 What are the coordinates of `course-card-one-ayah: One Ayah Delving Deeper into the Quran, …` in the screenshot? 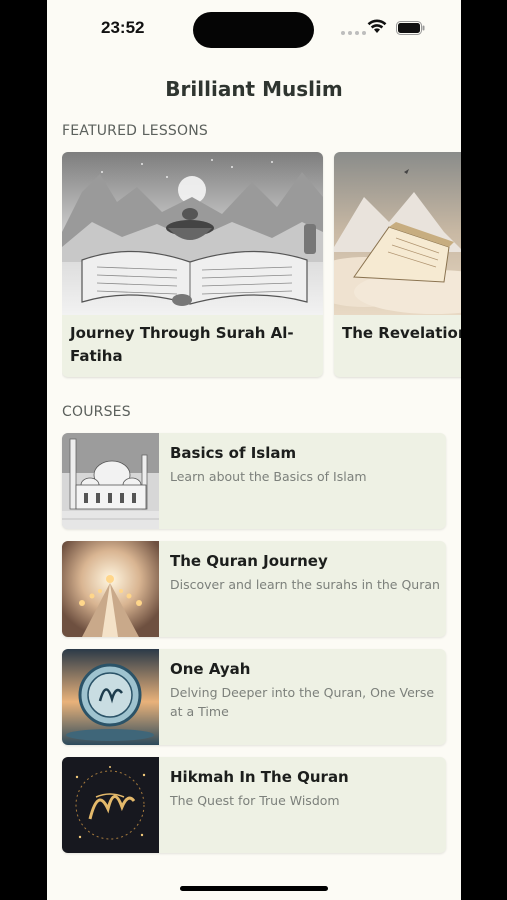 It's located at (254, 697).